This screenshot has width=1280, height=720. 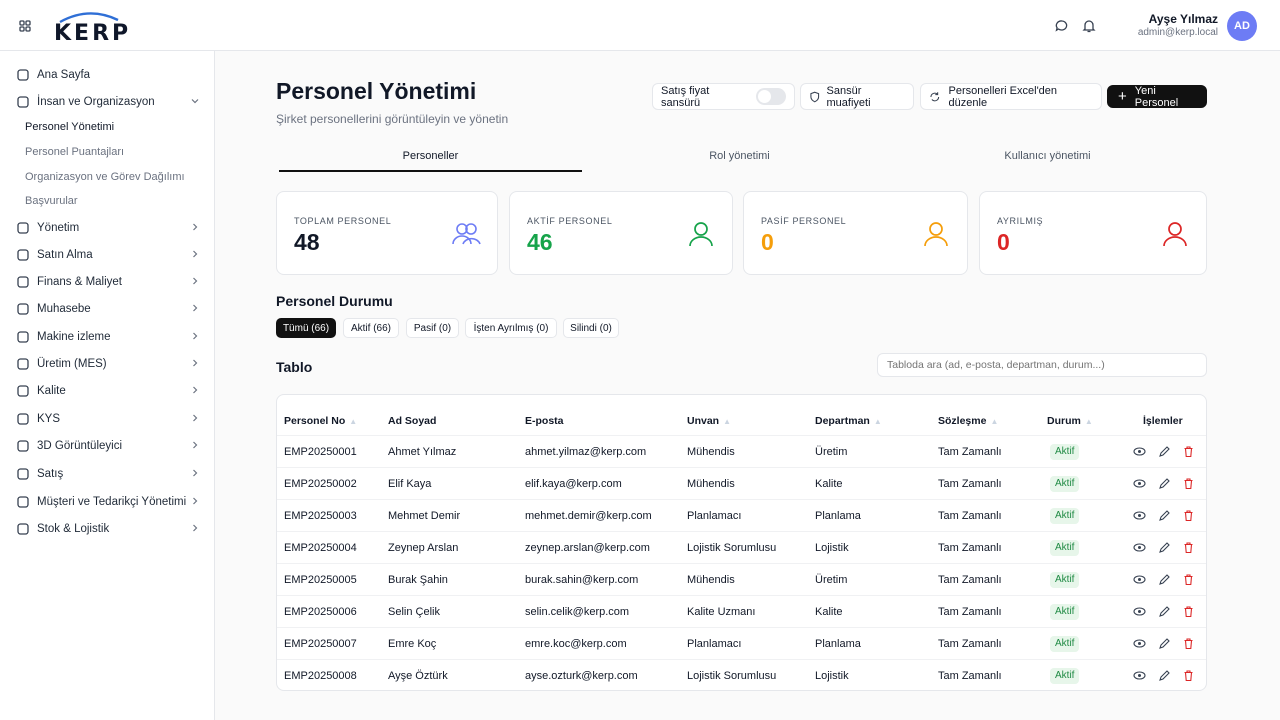 I want to click on avatar: AD, so click(x=1242, y=26).